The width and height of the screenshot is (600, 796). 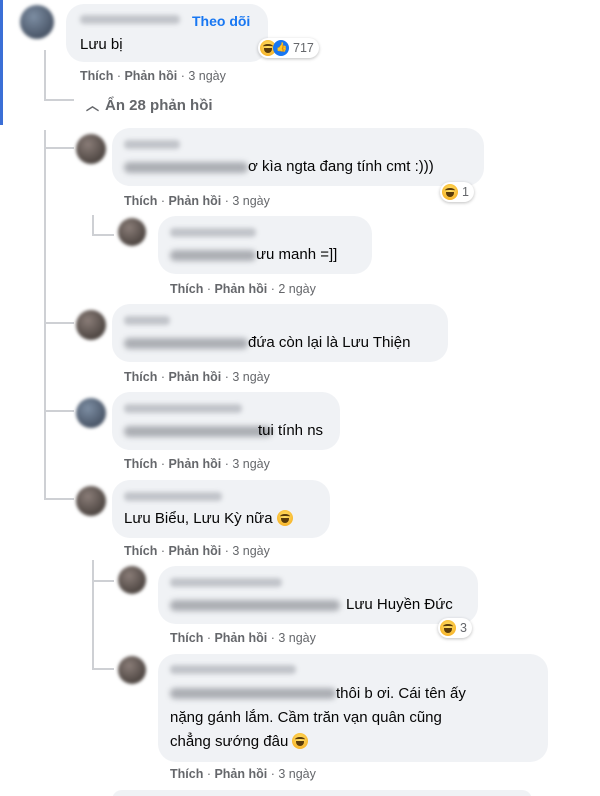 I want to click on reaction-summary: 3, so click(x=455, y=628).